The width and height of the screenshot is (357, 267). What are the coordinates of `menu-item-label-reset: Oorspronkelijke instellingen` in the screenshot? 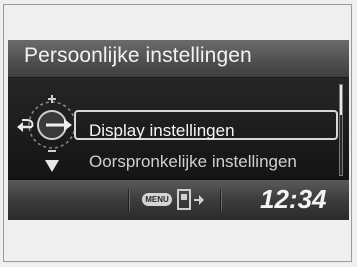 It's located at (193, 162).